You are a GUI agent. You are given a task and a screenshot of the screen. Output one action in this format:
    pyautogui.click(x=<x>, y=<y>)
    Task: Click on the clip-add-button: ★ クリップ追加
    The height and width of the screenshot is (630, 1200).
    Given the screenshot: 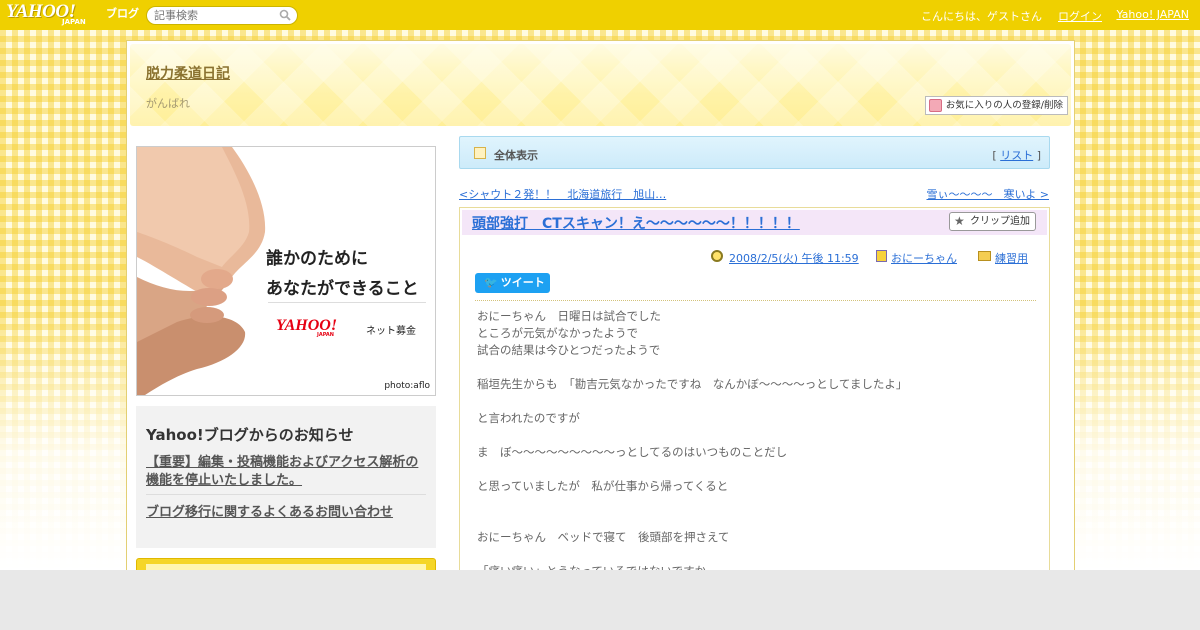 What is the action you would take?
    pyautogui.click(x=992, y=221)
    